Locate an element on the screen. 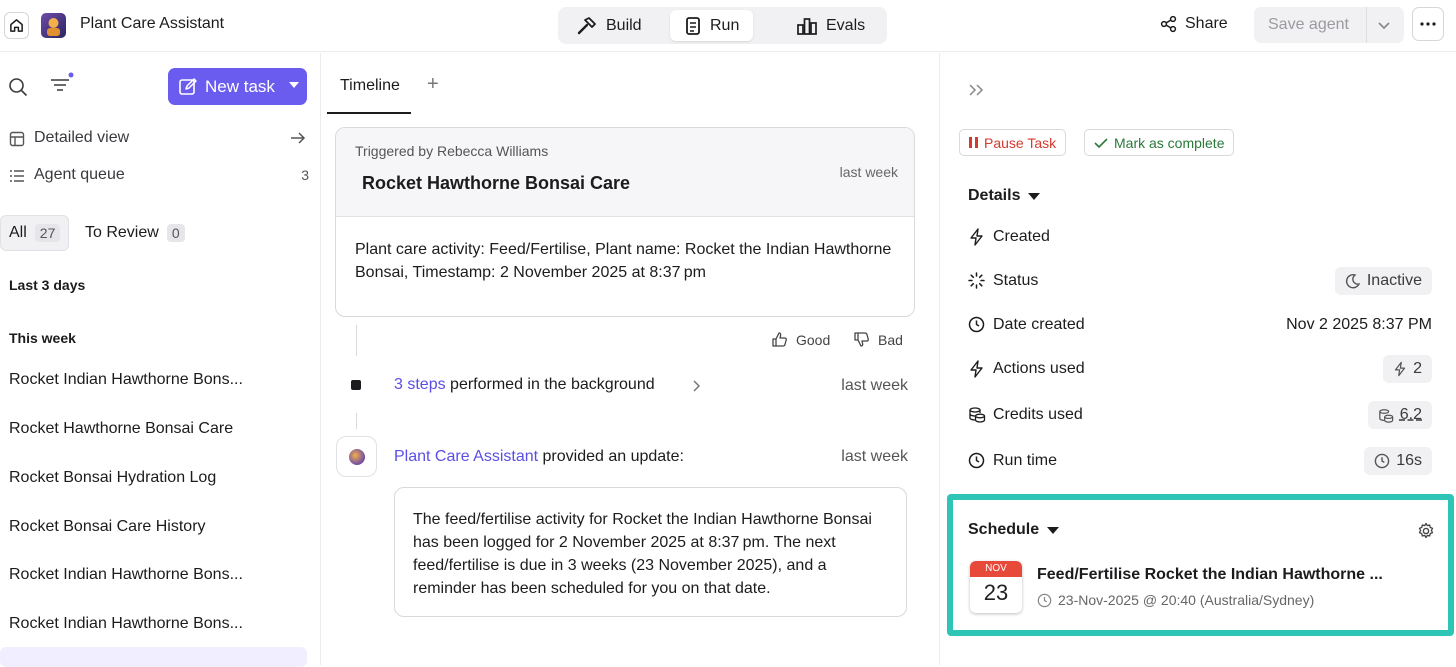 The height and width of the screenshot is (667, 1456). filter-to-review-label: To Review is located at coordinates (122, 232).